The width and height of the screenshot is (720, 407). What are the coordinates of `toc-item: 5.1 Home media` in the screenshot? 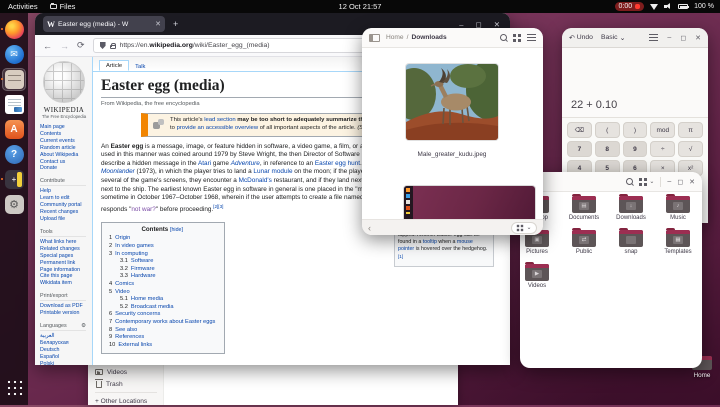 It's located at (162, 300).